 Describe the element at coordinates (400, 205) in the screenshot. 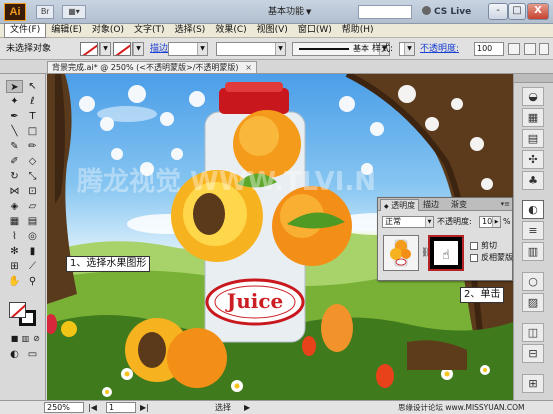

I see `tab-transparency: ◆ 透明度` at that location.